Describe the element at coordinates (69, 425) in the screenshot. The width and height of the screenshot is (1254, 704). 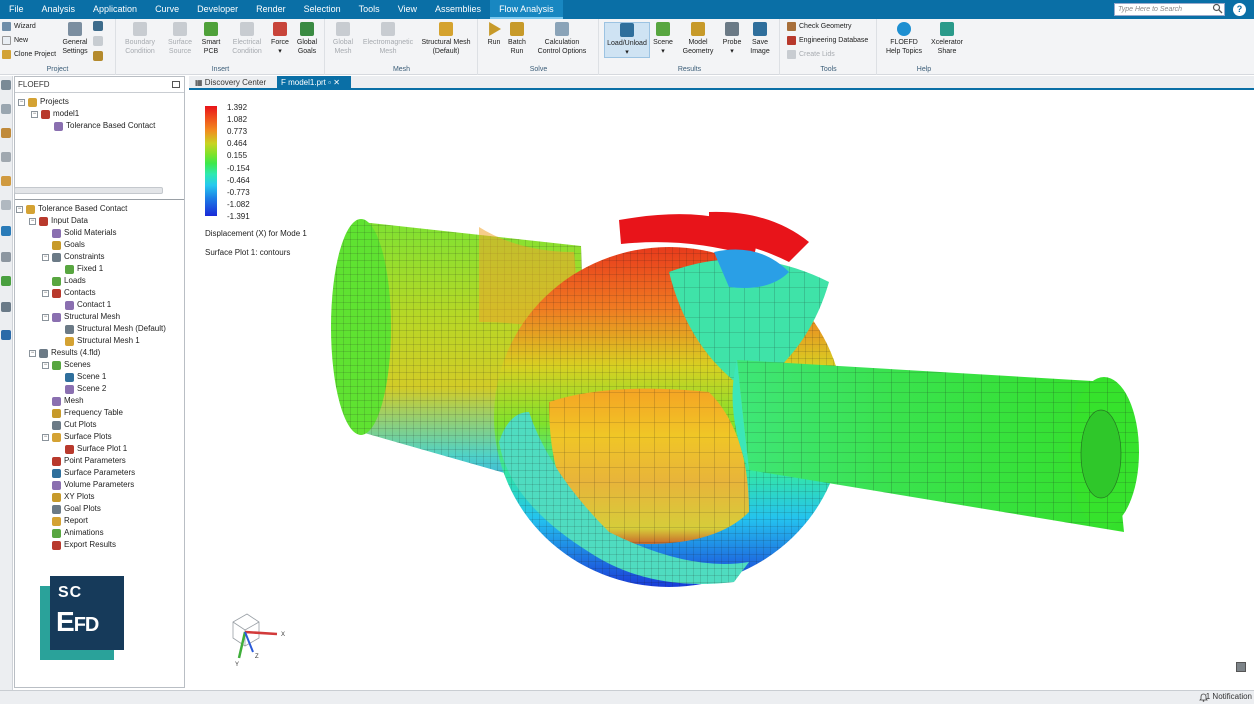
I see `tree-item: Cut Plots` at that location.